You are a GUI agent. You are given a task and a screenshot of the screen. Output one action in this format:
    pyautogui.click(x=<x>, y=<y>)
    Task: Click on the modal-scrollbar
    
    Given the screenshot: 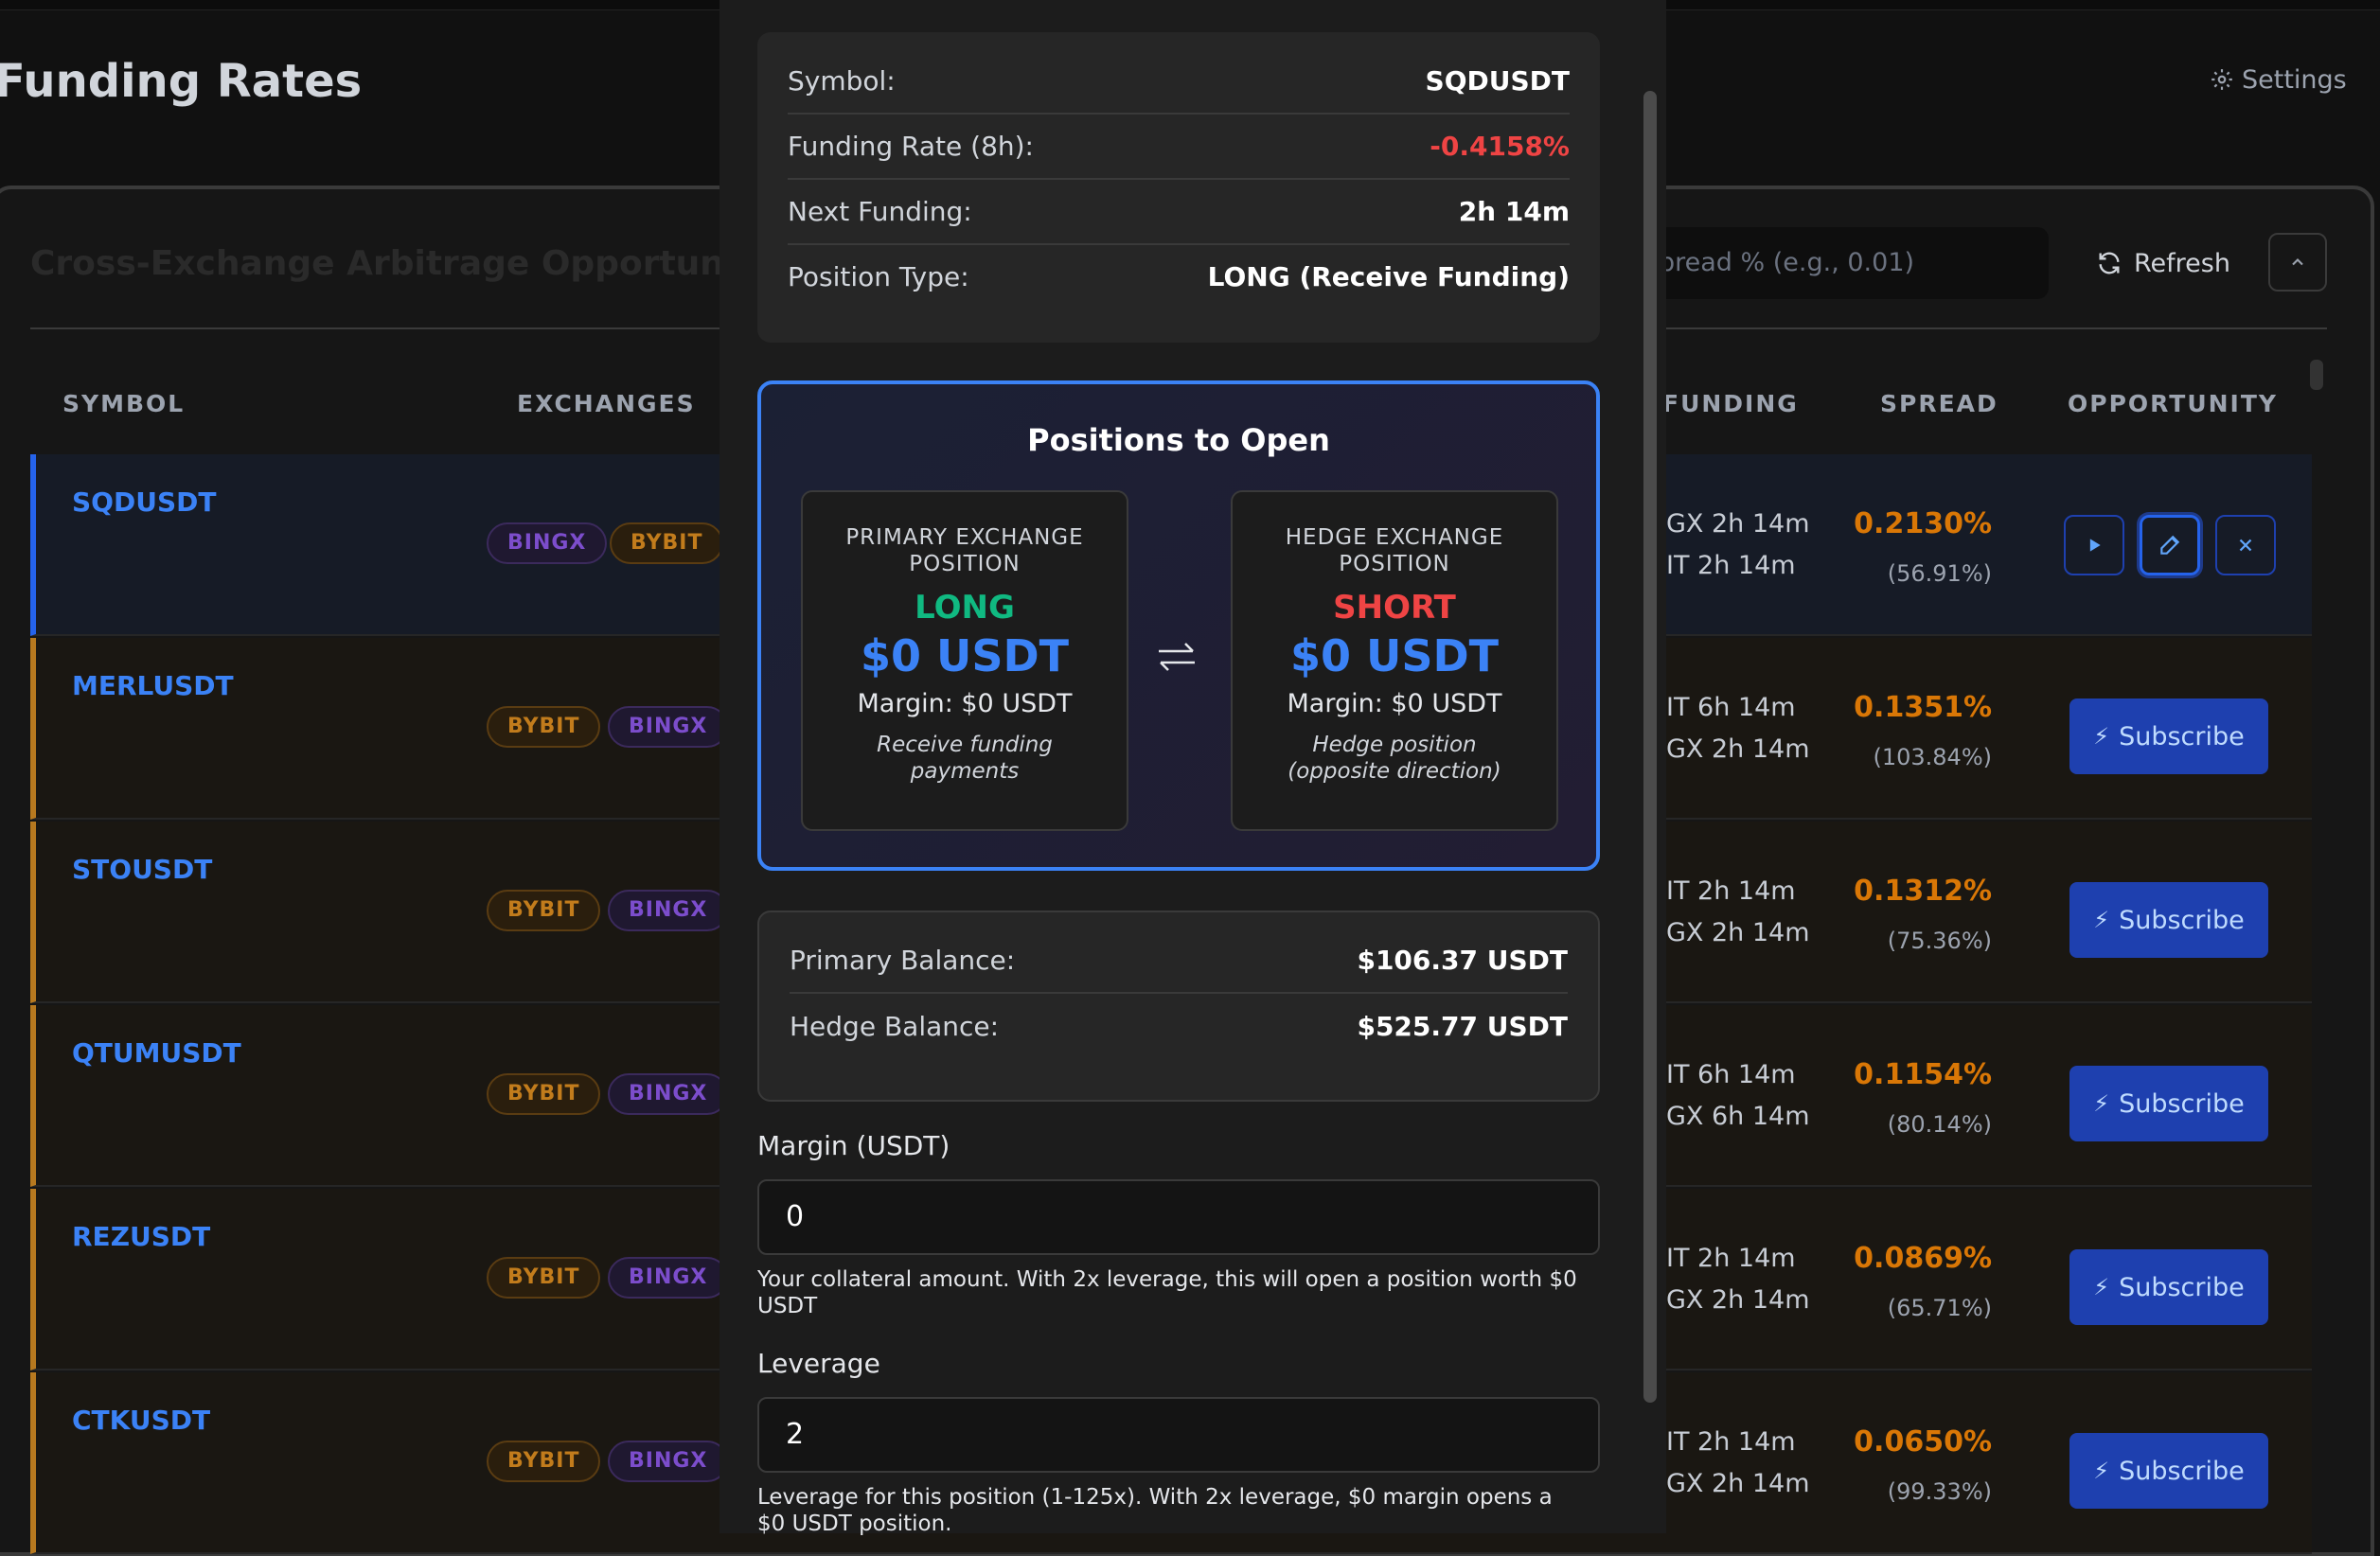 What is the action you would take?
    pyautogui.click(x=1650, y=747)
    